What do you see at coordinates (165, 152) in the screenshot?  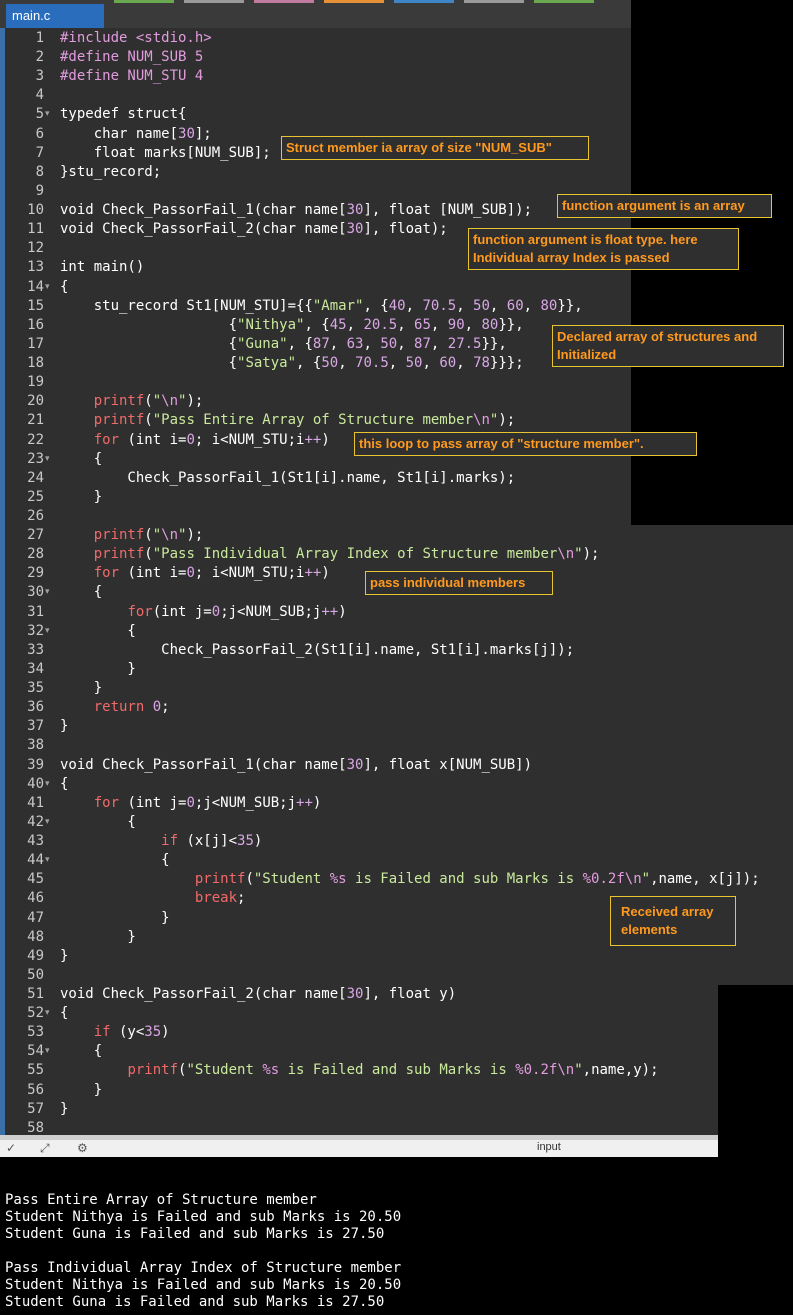 I see `code-text: float marks[NUM_SUB];` at bounding box center [165, 152].